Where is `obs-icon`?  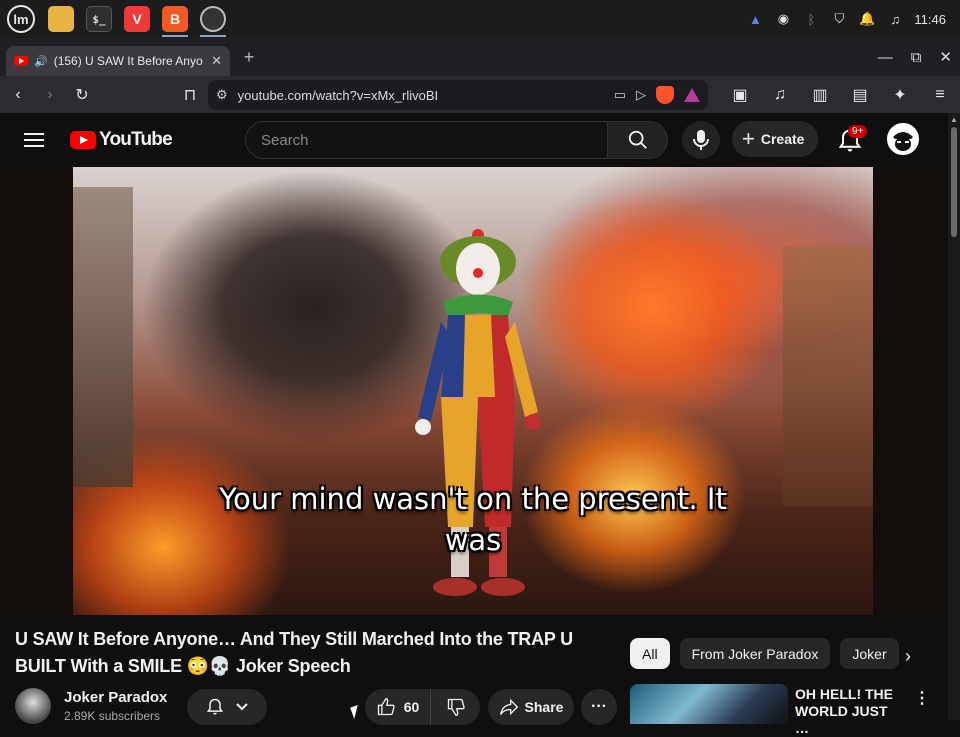
obs-icon is located at coordinates (213, 19).